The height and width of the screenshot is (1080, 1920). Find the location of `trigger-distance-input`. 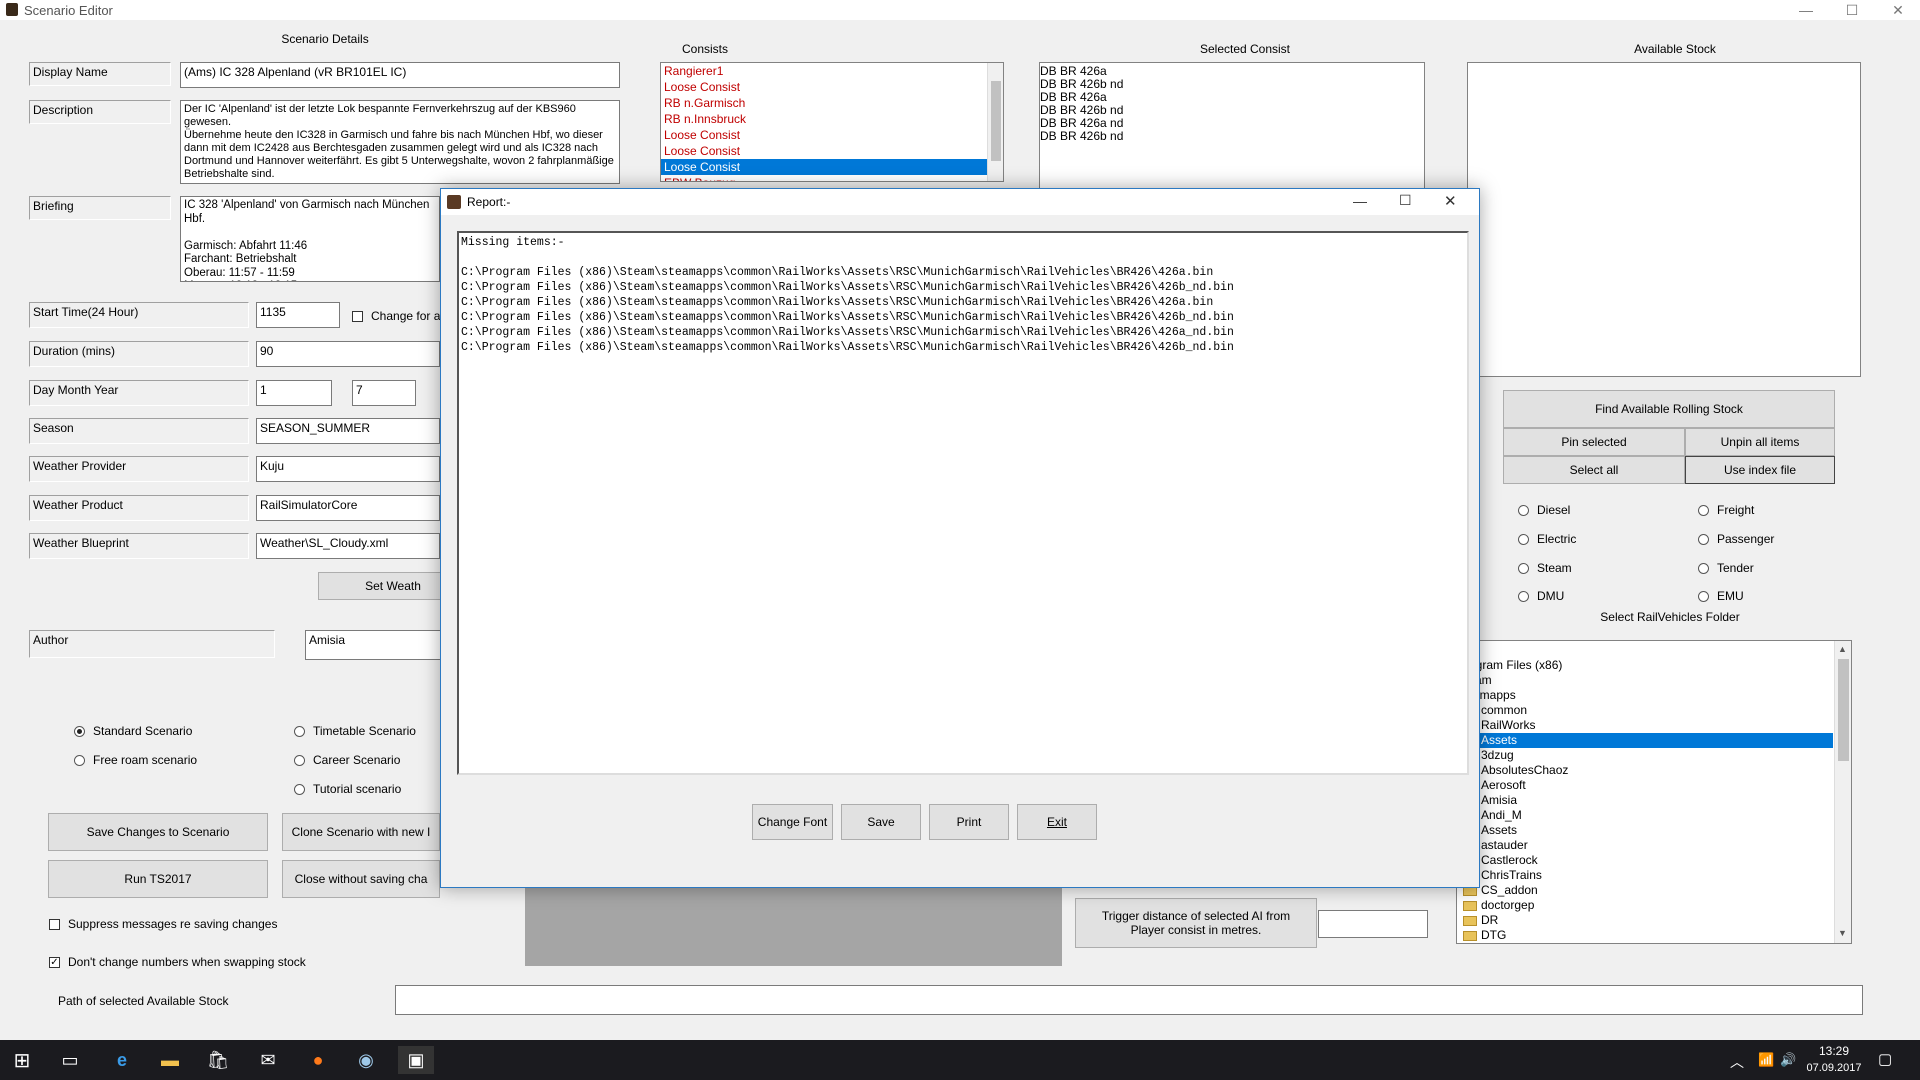

trigger-distance-input is located at coordinates (1373, 924).